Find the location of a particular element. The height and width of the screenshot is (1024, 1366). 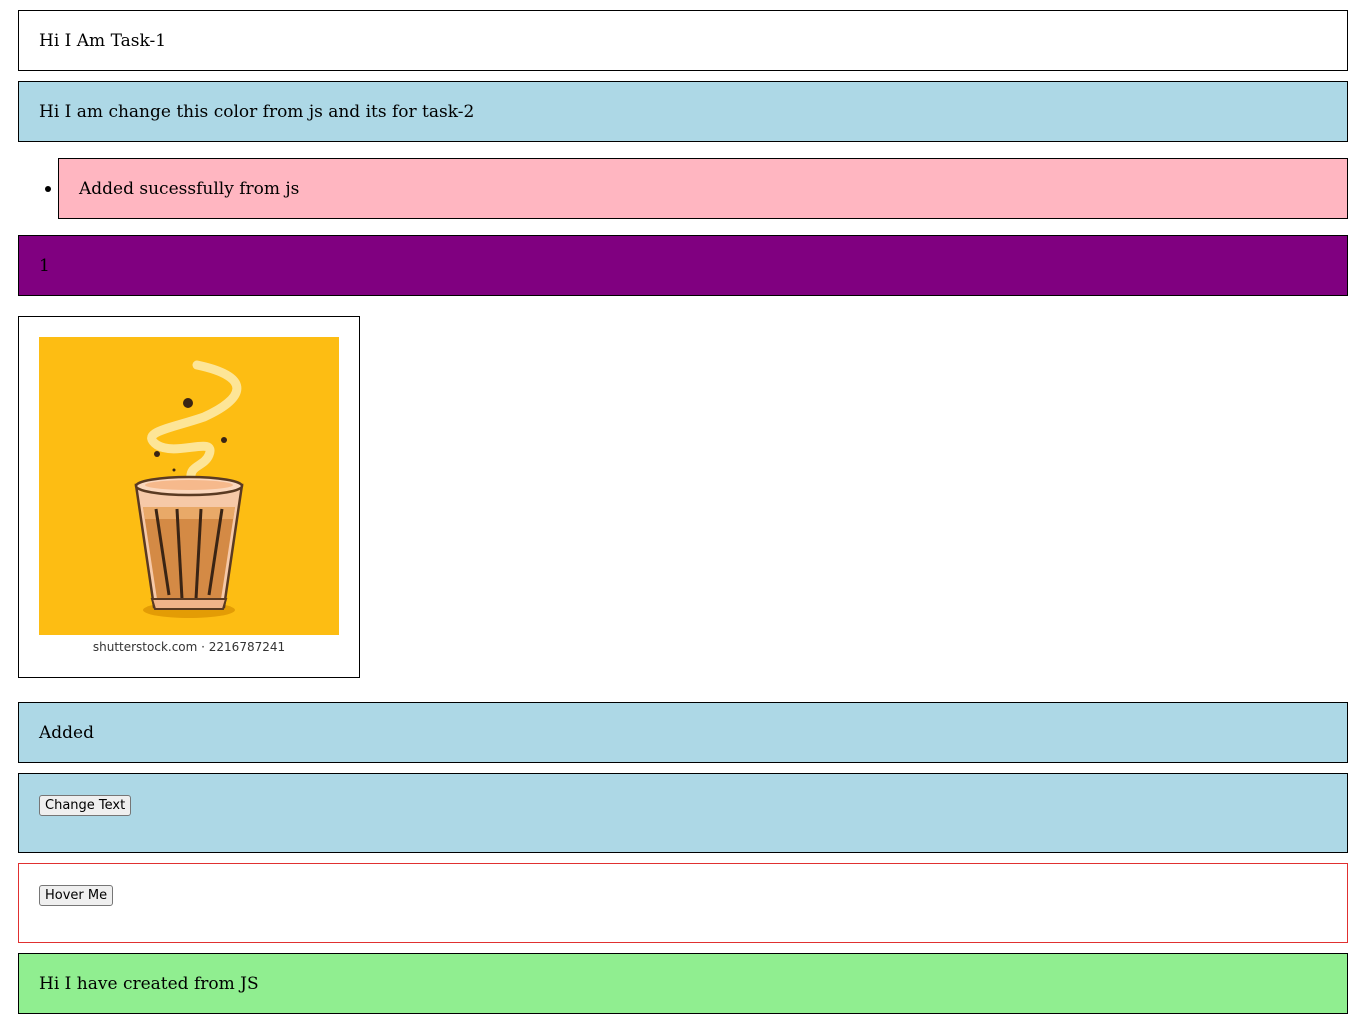

change-text-button: Change Text is located at coordinates (85, 805).